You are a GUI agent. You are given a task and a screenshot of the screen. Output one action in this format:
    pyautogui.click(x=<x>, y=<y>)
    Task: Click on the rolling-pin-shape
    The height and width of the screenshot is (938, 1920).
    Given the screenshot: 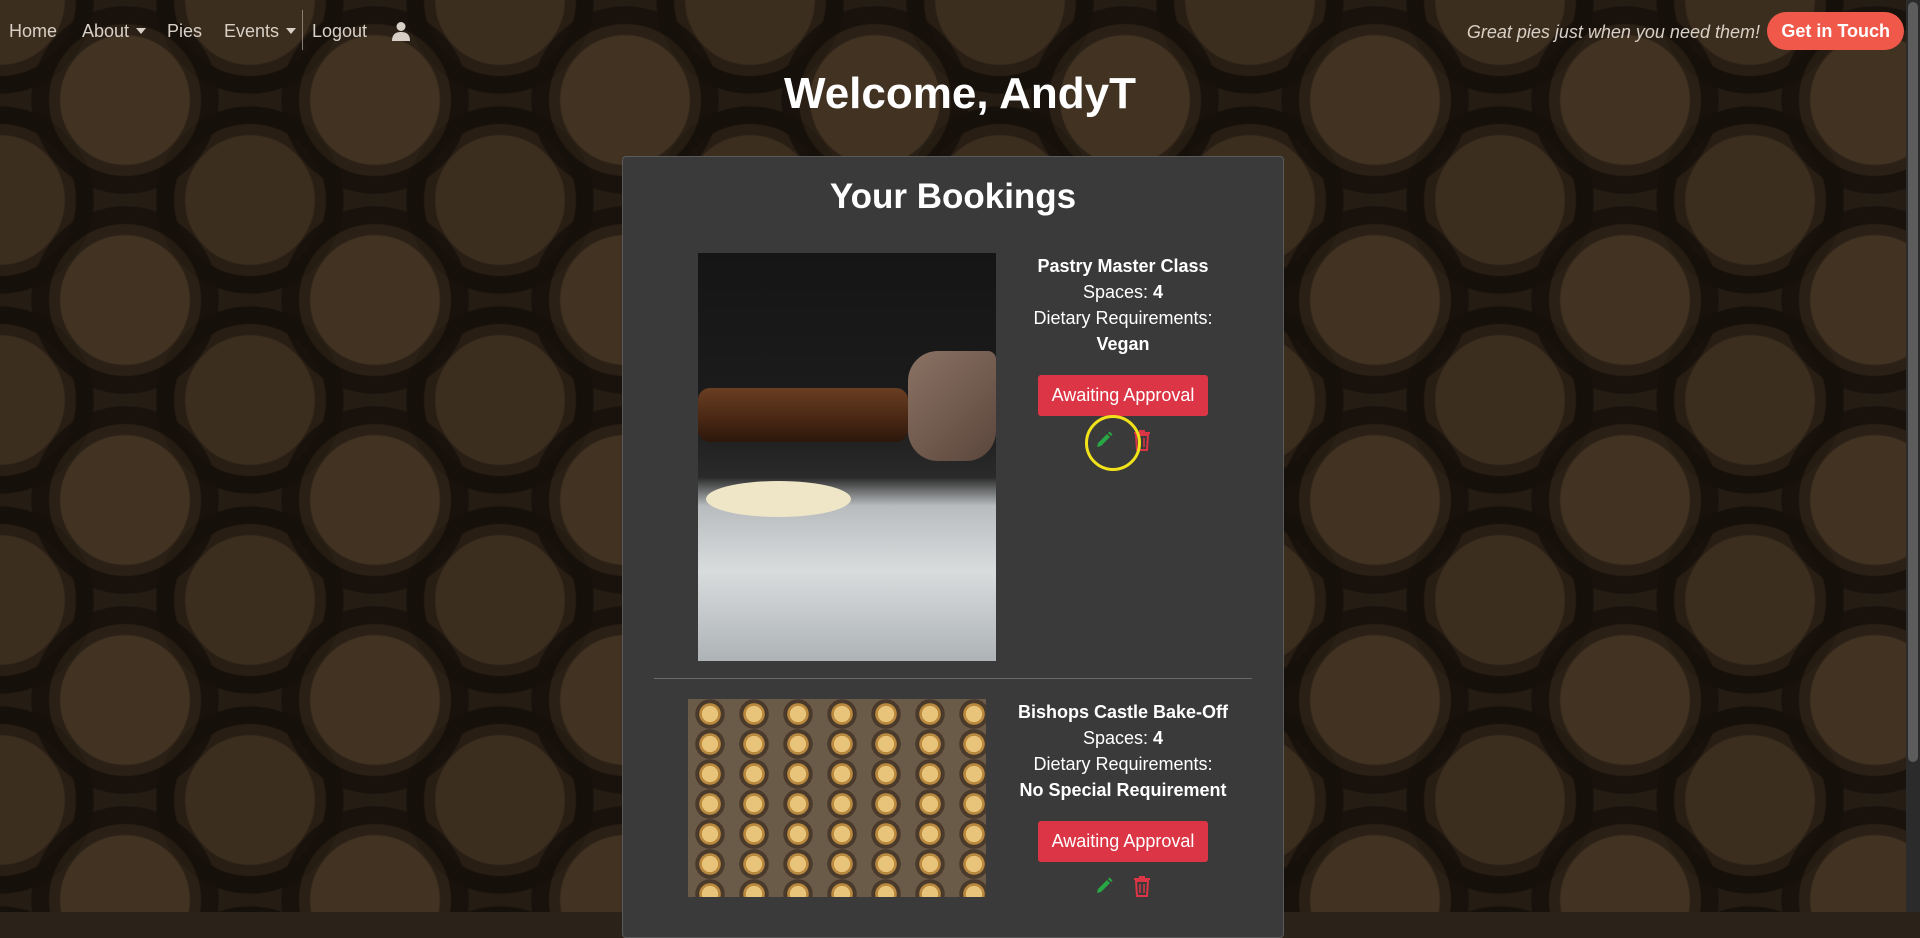 What is the action you would take?
    pyautogui.click(x=803, y=415)
    